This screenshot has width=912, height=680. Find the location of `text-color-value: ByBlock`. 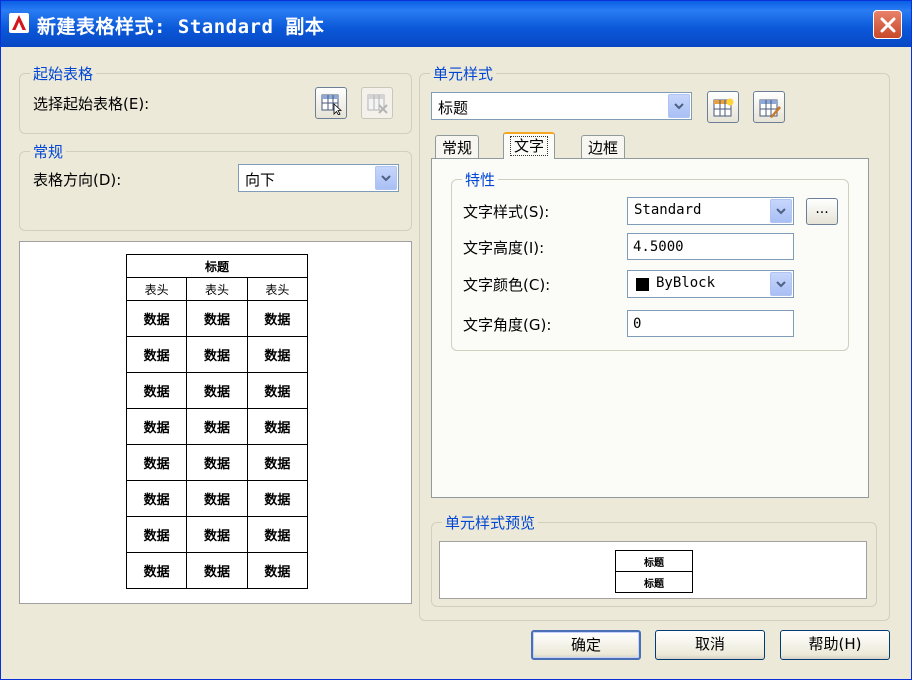

text-color-value: ByBlock is located at coordinates (686, 283).